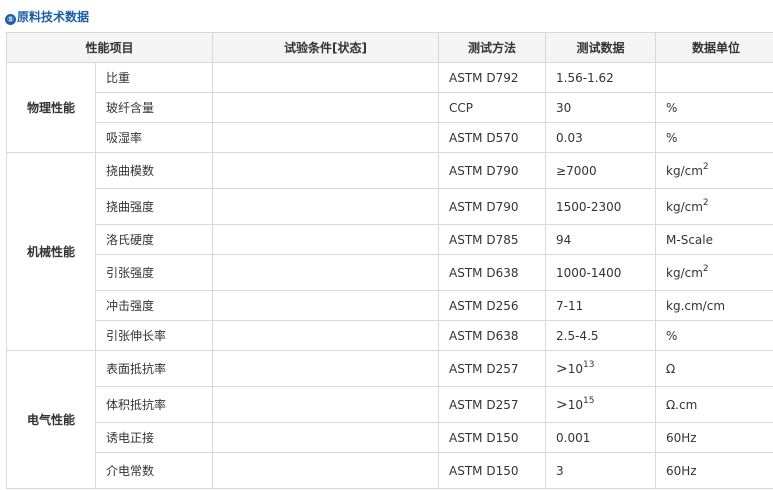 This screenshot has width=773, height=490. I want to click on row-item: 吸湿率, so click(154, 137).